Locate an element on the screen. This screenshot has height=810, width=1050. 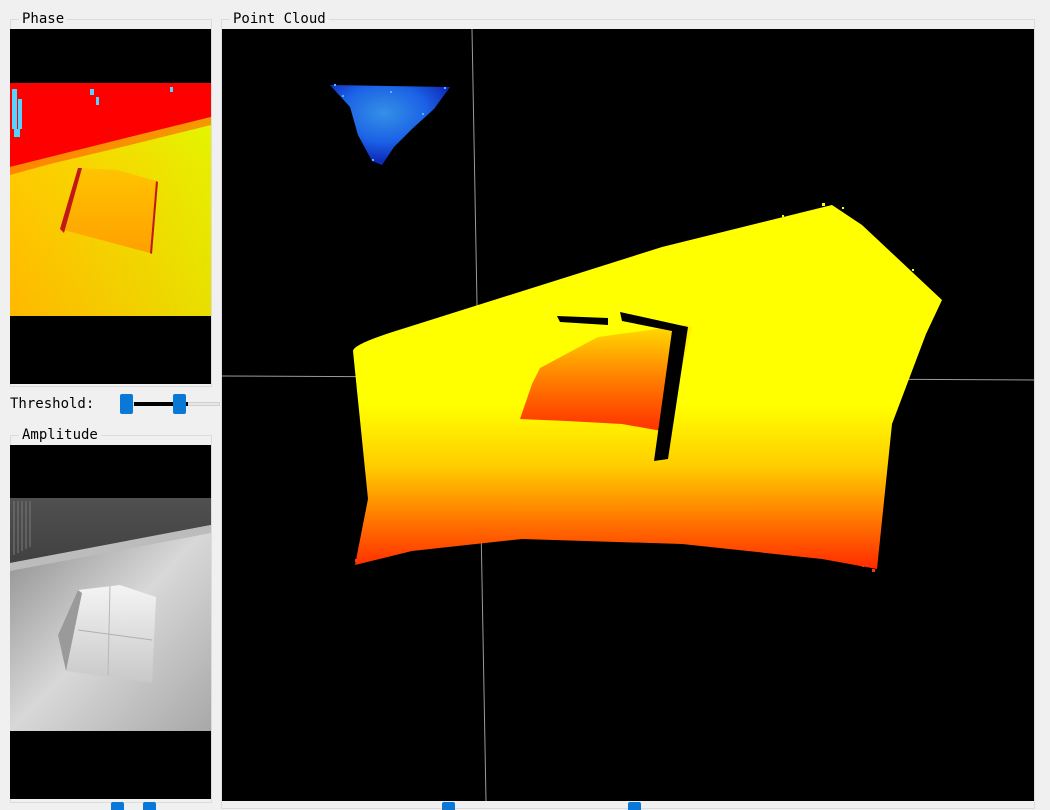
threshold-label: Threshold: is located at coordinates (52, 404).